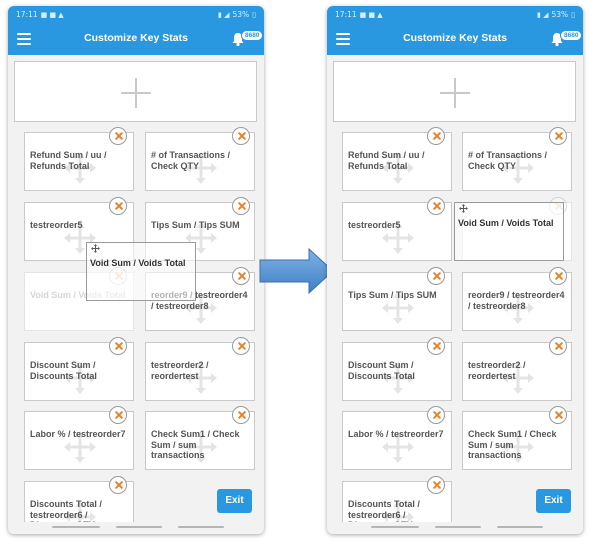 This screenshot has width=593, height=544. I want to click on tile-label: reorder9 / testreorder4 / testreorder8, so click(516, 300).